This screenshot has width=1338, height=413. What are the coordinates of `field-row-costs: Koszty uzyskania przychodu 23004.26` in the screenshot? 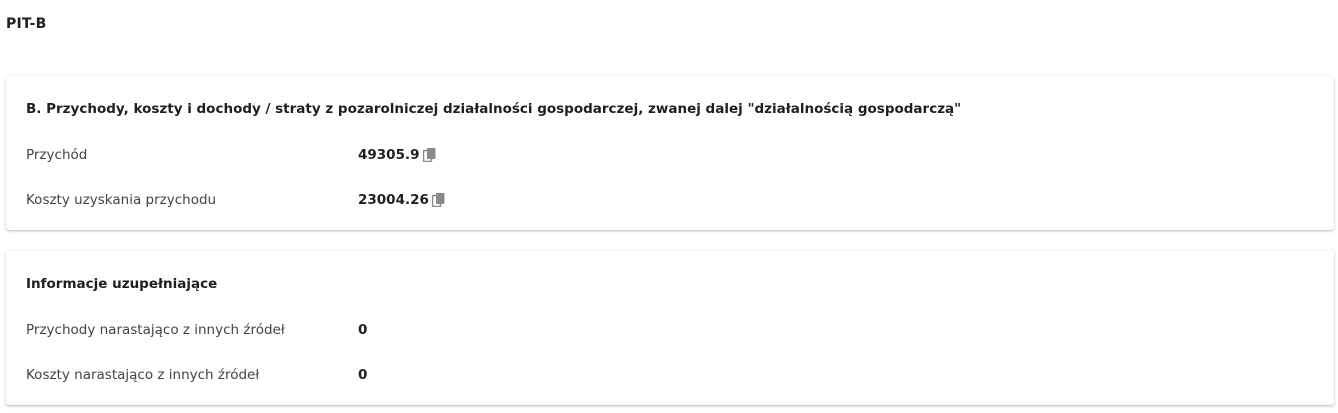 It's located at (670, 200).